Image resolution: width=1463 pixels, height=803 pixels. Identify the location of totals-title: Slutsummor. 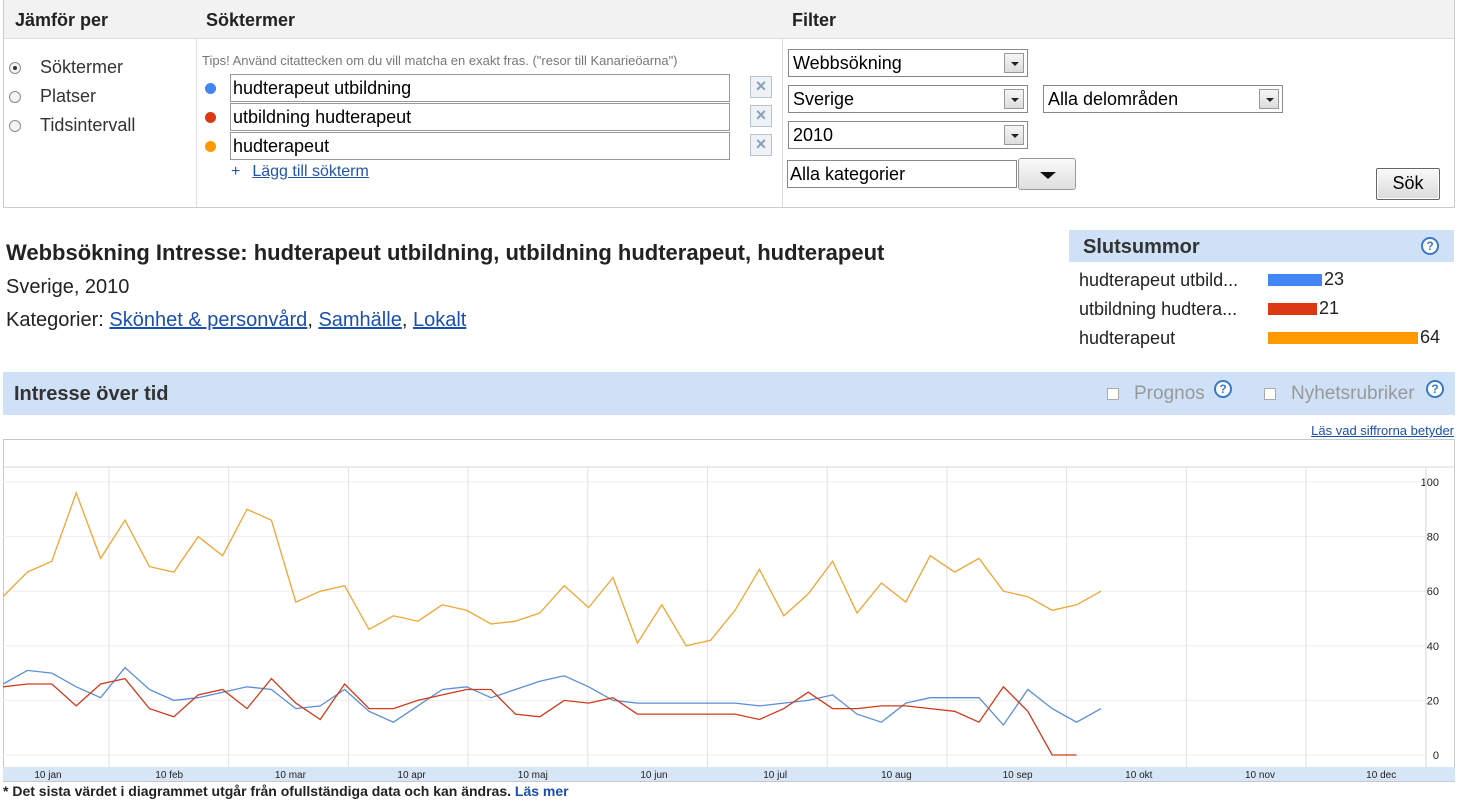
(1141, 247).